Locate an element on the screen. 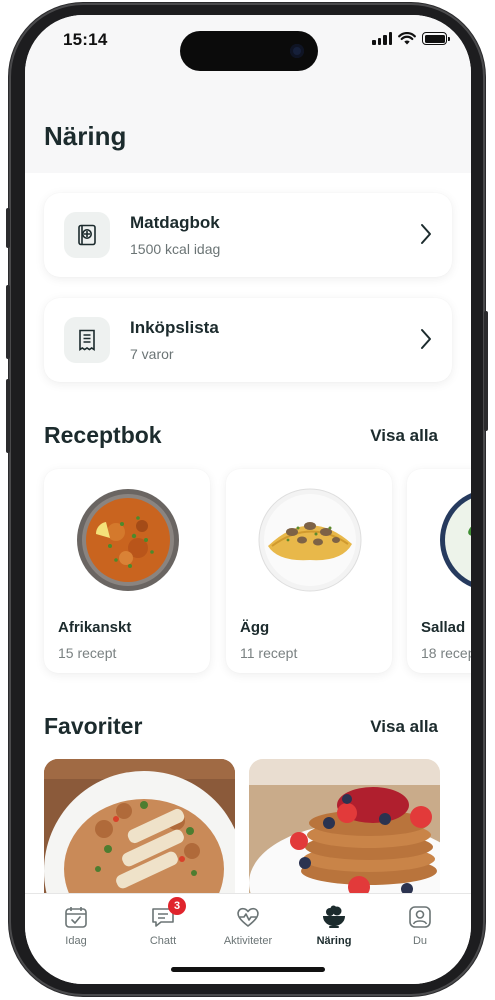 The image size is (495, 1000). calendar-check-icon is located at coordinates (76, 917).